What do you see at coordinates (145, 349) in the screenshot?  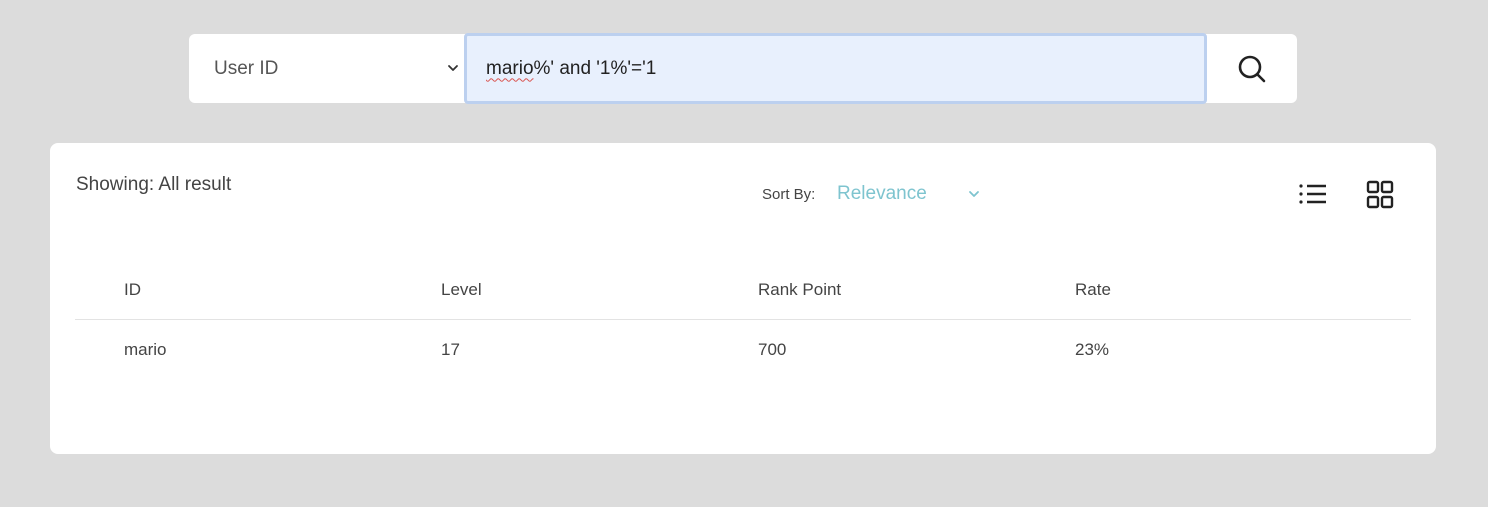 I see `cell-id: mario` at bounding box center [145, 349].